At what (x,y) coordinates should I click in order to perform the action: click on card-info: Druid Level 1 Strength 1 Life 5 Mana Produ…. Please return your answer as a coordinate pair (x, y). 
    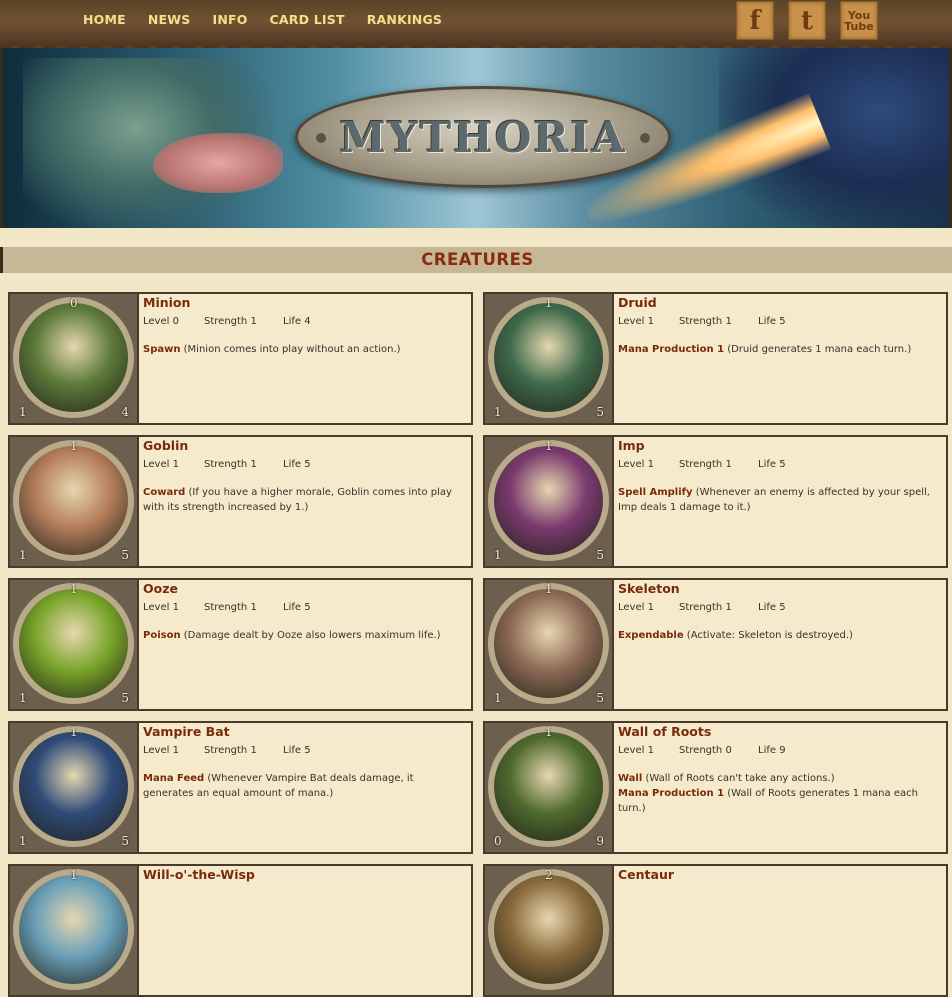
    Looking at the image, I should click on (780, 325).